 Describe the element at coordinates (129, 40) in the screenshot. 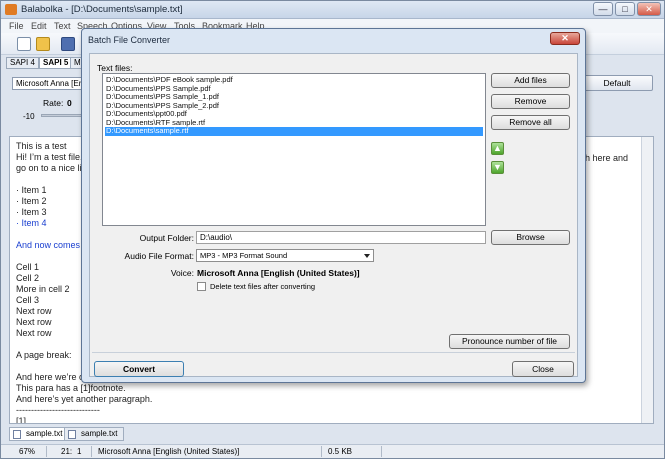

I see `dialog-title: Batch File Converter` at that location.